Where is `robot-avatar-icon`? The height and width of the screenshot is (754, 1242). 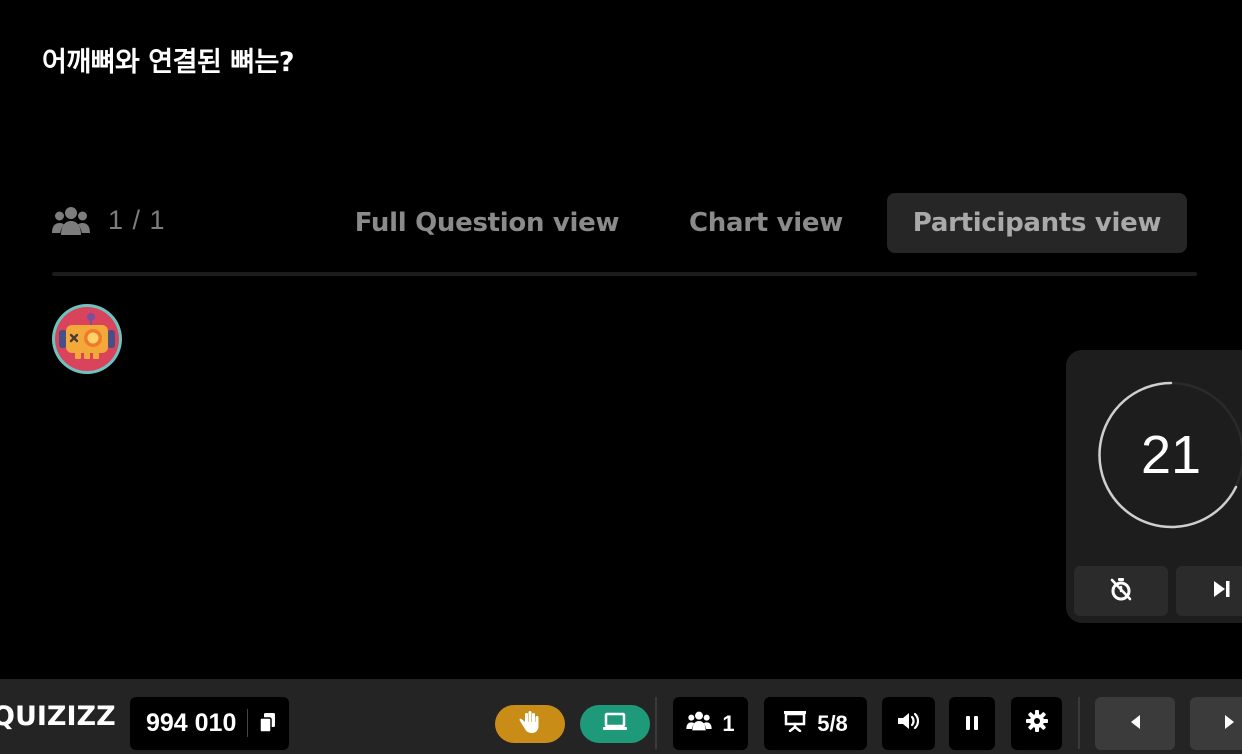 robot-avatar-icon is located at coordinates (87, 339).